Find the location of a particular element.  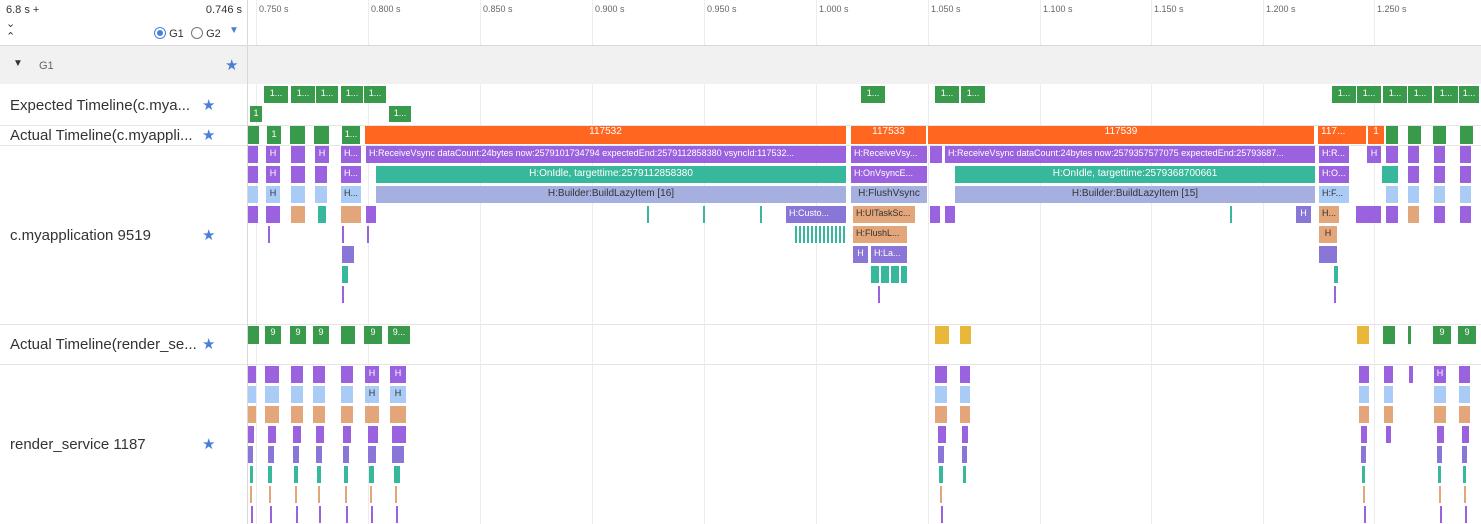

triangle-down-icon: ▼ is located at coordinates (234, 30).